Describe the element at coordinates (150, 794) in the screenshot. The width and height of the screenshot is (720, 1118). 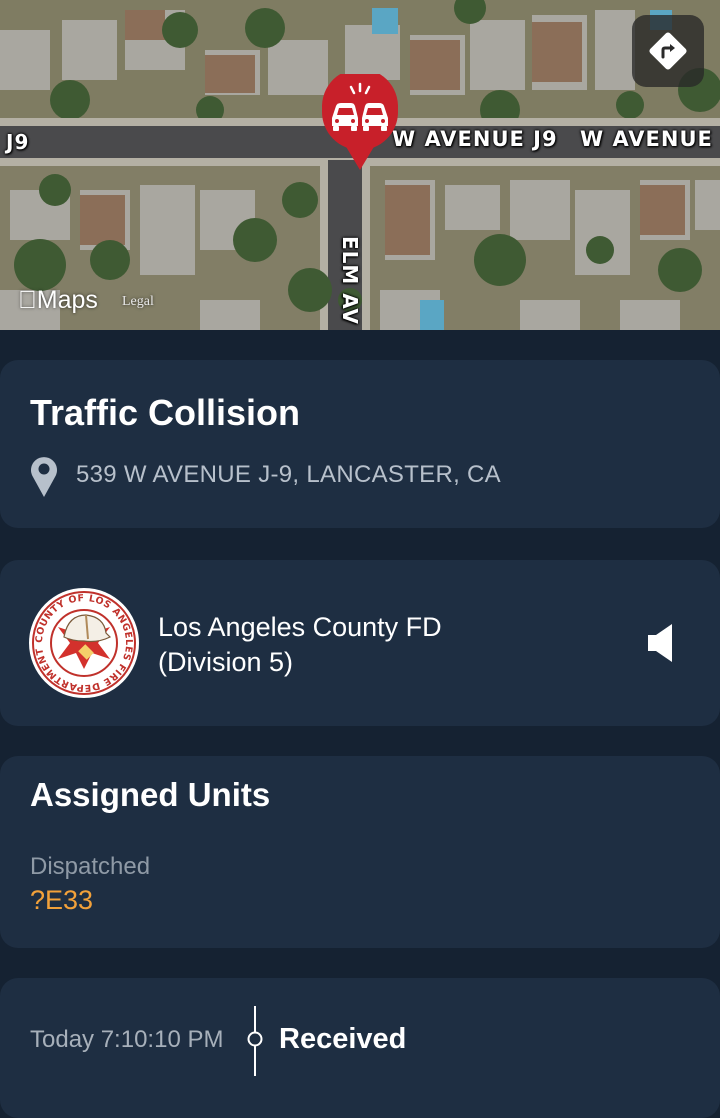
I see `assigned-units-title: Assigned Units` at that location.